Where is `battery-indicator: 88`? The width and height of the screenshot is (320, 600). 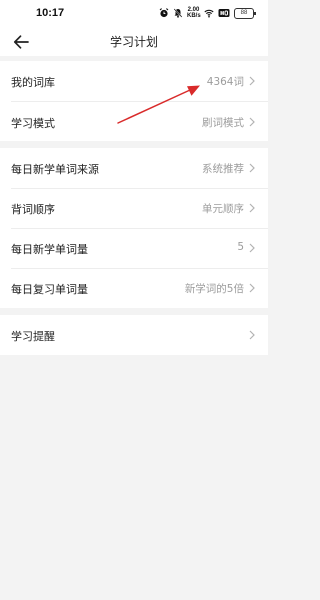
battery-indicator: 88 is located at coordinates (245, 13).